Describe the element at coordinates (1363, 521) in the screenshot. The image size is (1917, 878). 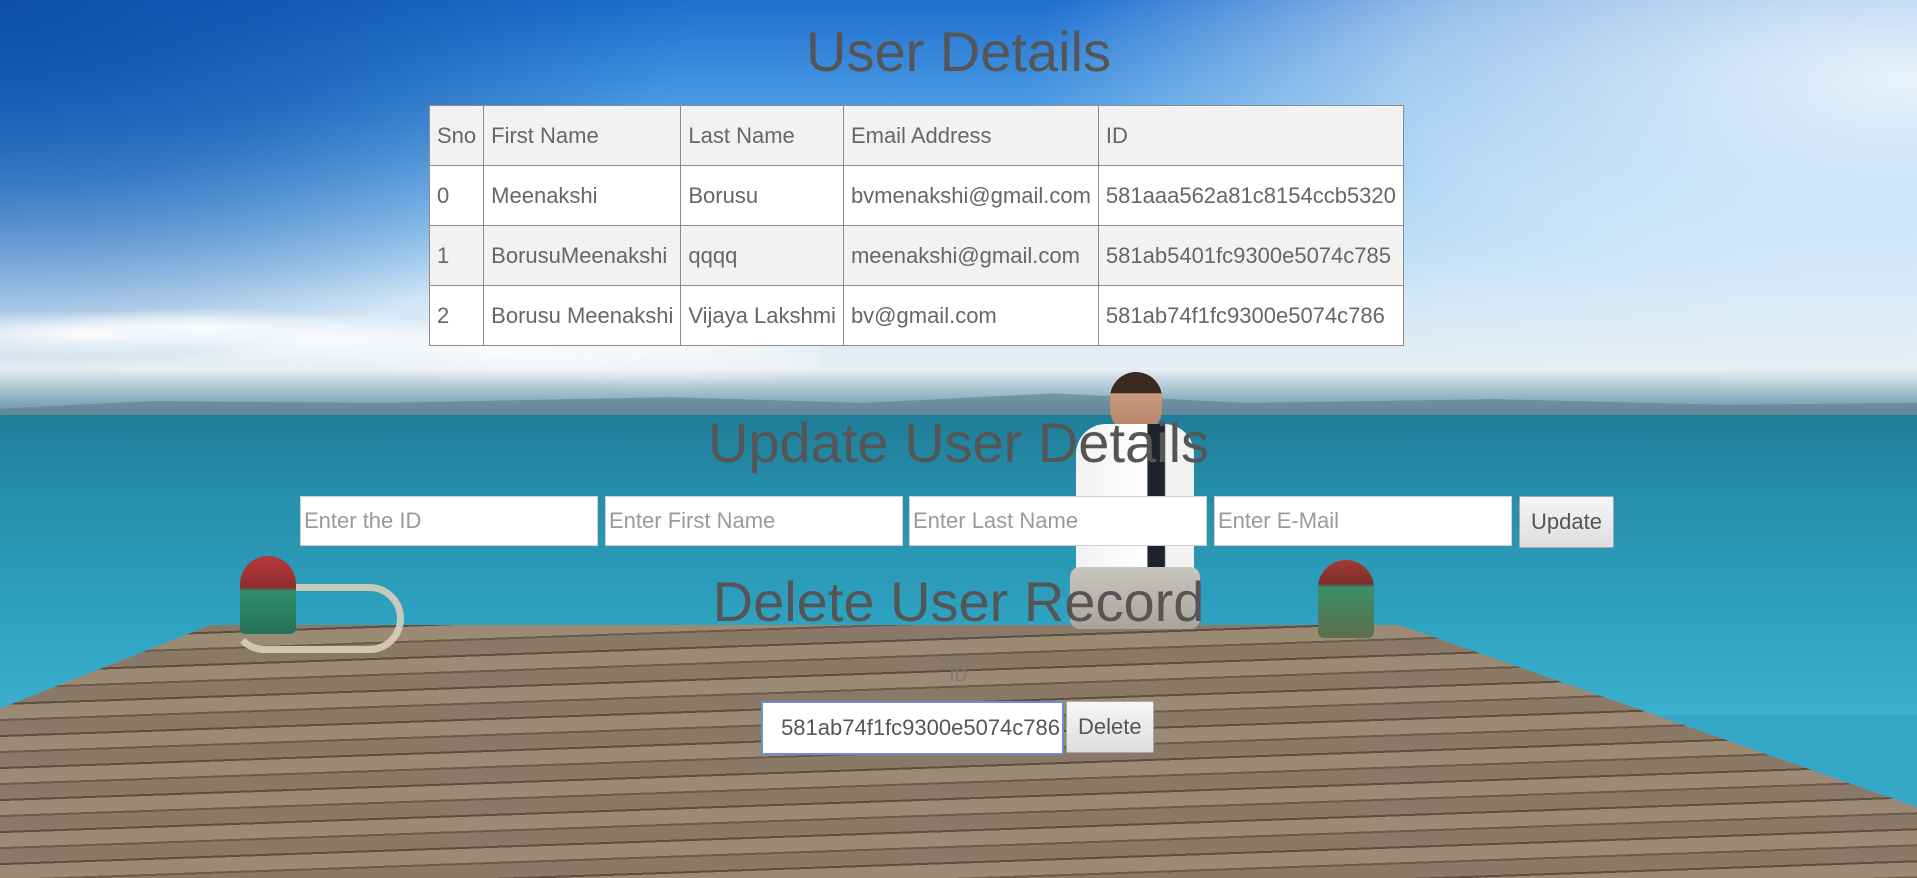
I see `update-email-input` at that location.